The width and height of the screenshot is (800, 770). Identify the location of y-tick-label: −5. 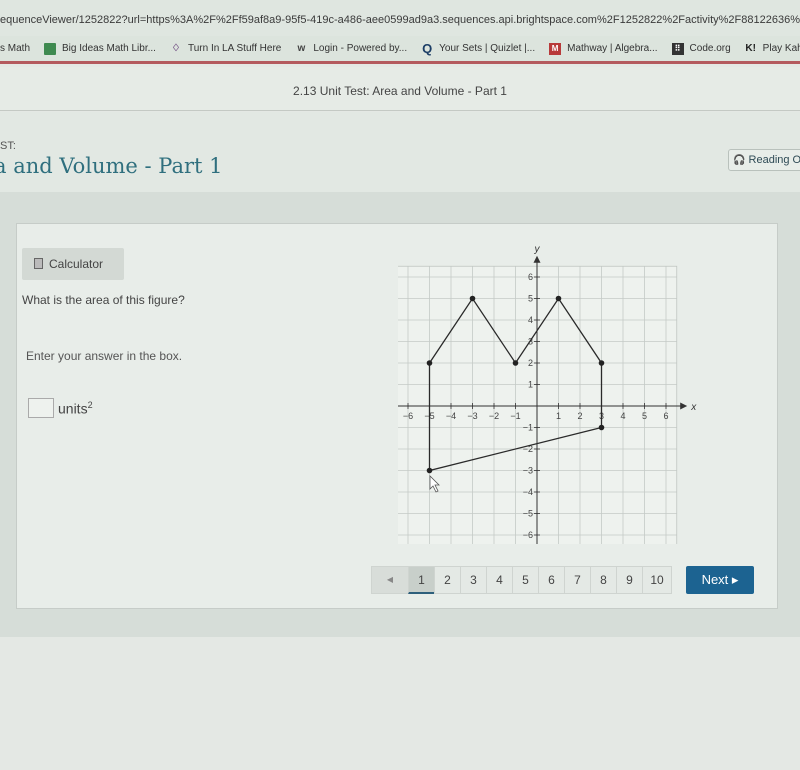
(528, 514).